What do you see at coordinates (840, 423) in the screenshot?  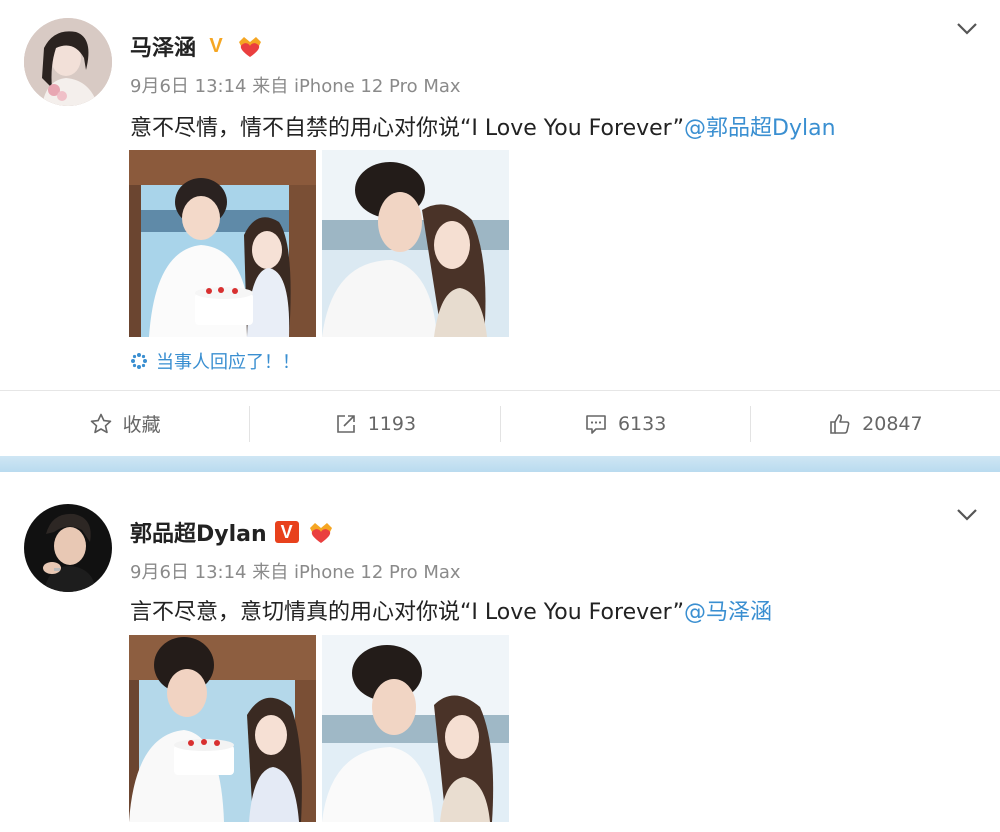 I see `like-icon` at bounding box center [840, 423].